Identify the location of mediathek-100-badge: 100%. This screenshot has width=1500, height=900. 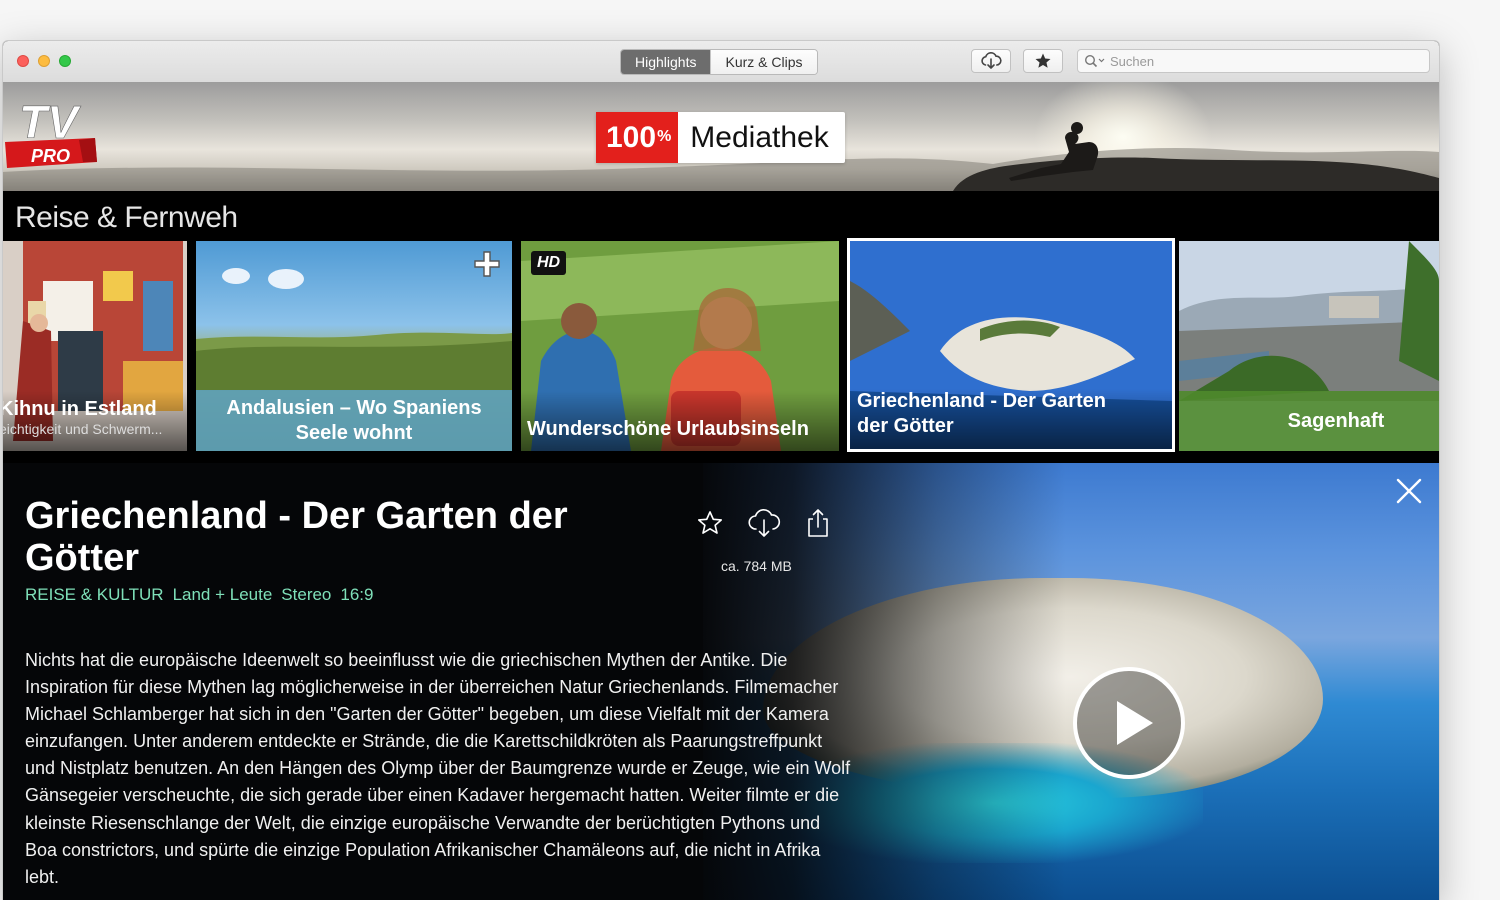
(637, 137).